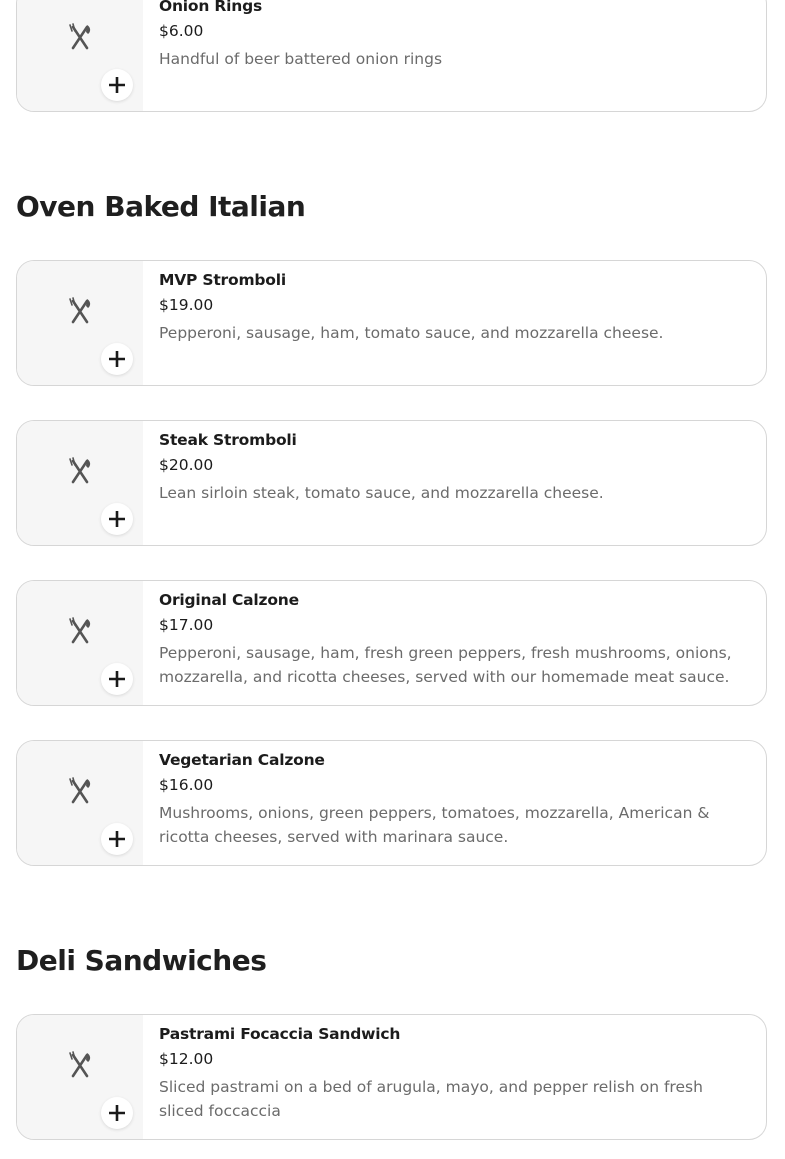 The image size is (785, 1159). Describe the element at coordinates (211, 7) in the screenshot. I see `item-name: Onion Rings` at that location.